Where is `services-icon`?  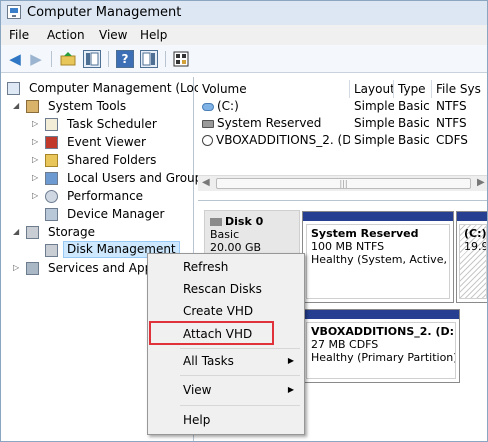 services-icon is located at coordinates (32, 268).